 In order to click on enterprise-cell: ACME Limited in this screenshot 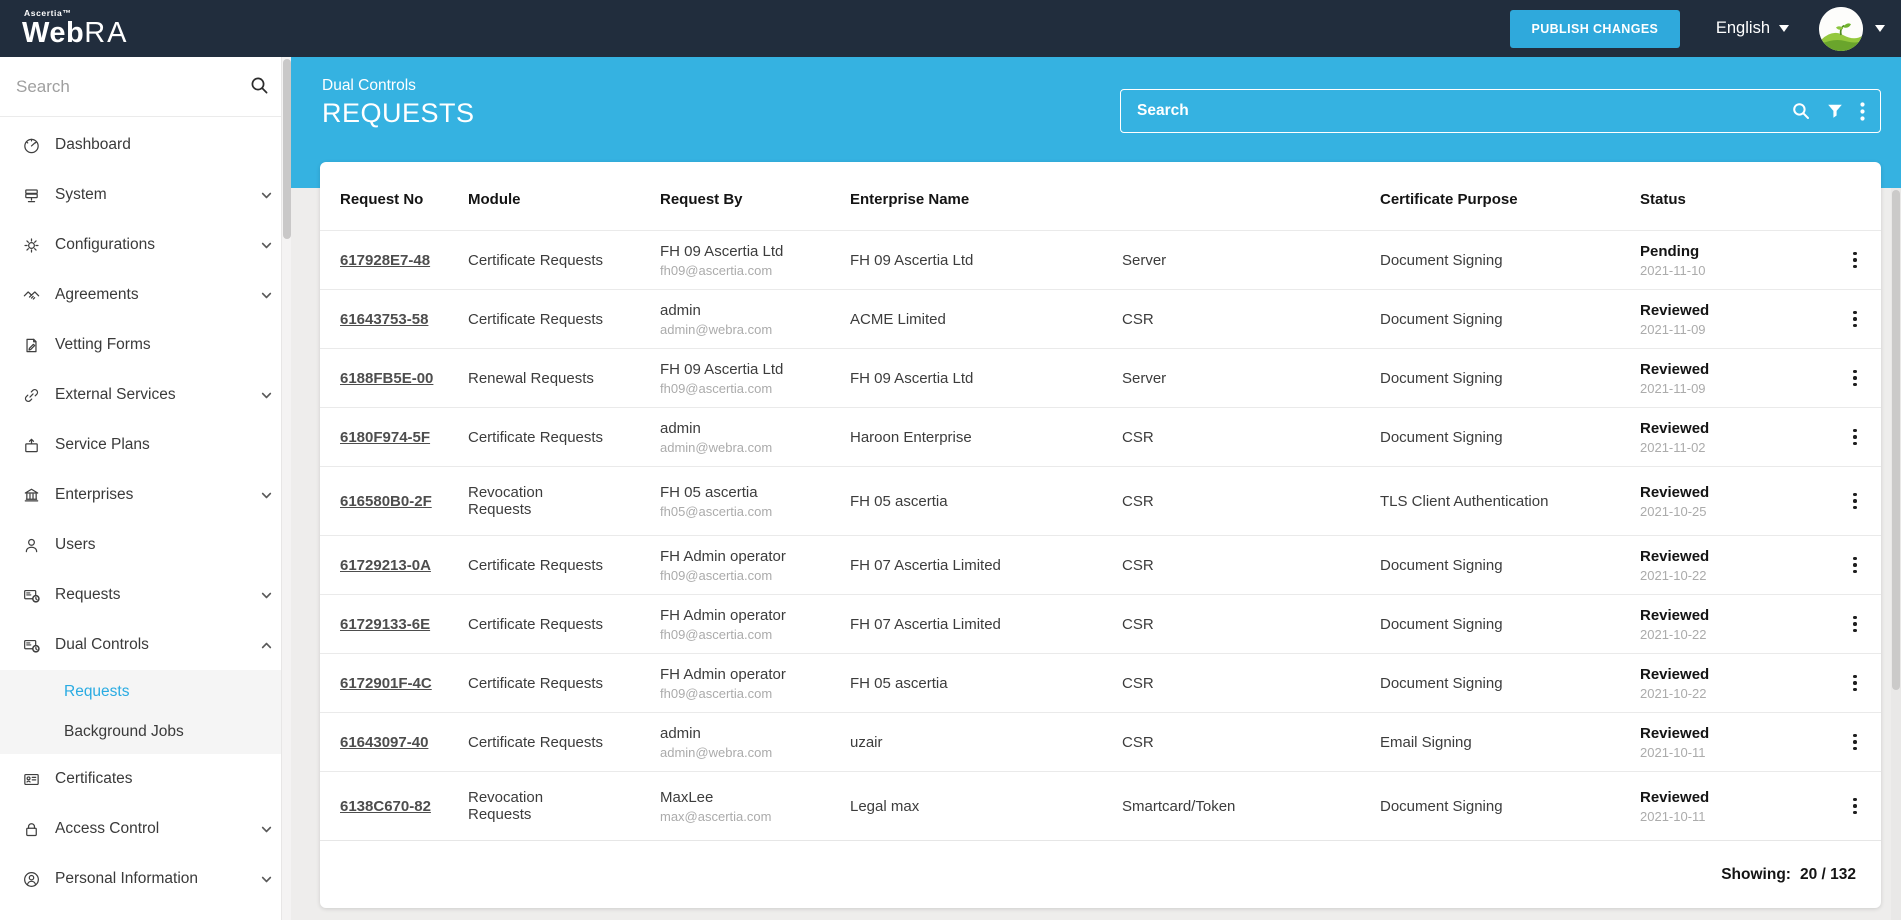, I will do `click(898, 319)`.